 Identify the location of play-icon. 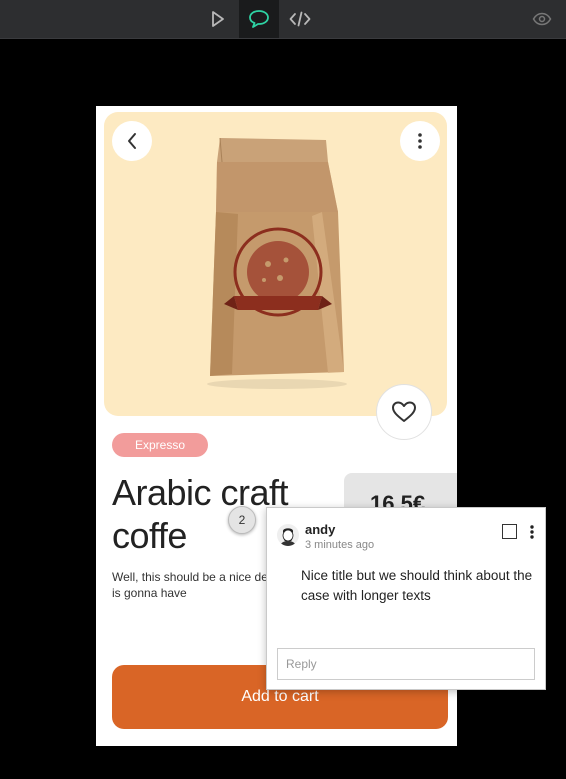
(218, 19).